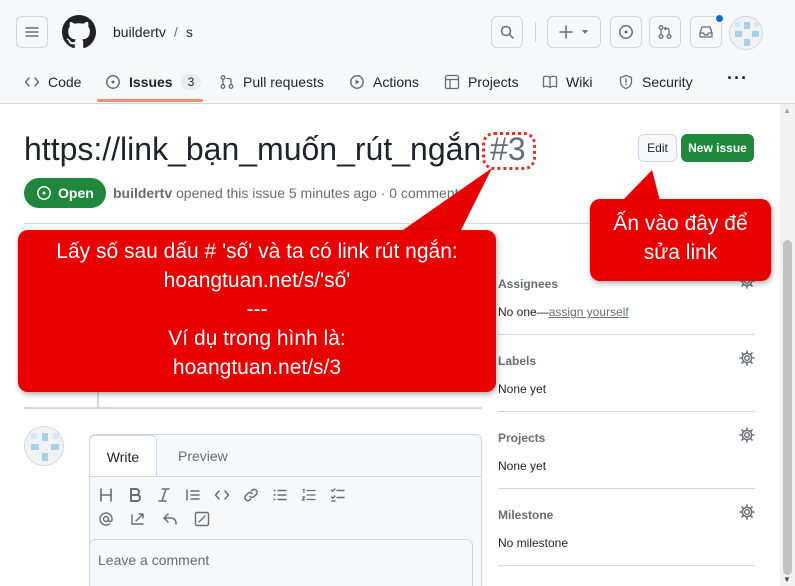  I want to click on play-icon, so click(357, 82).